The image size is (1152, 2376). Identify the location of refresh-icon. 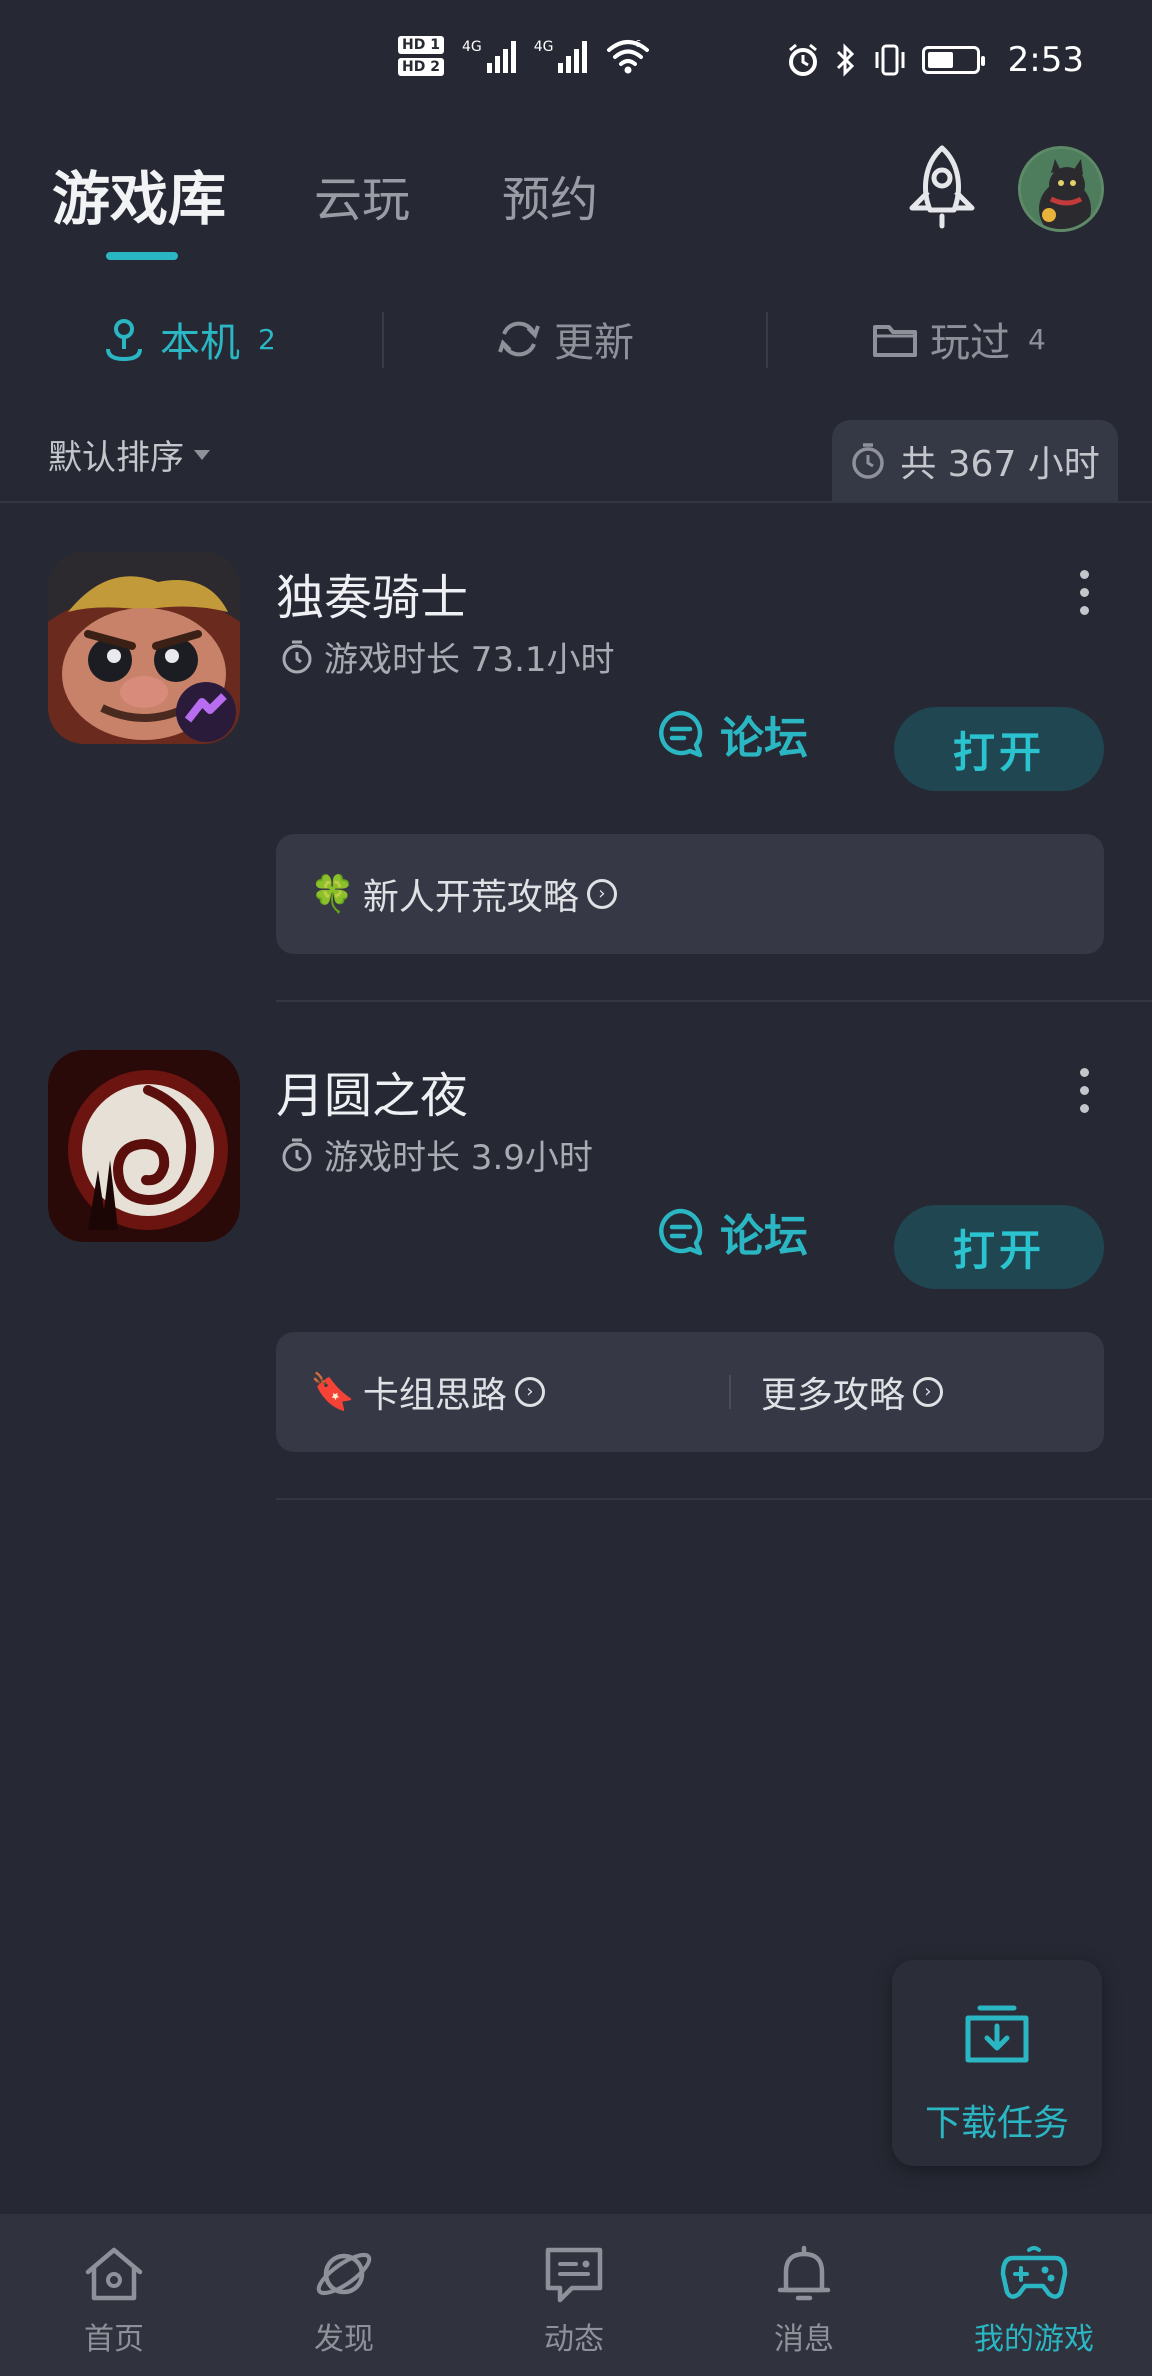
(519, 339).